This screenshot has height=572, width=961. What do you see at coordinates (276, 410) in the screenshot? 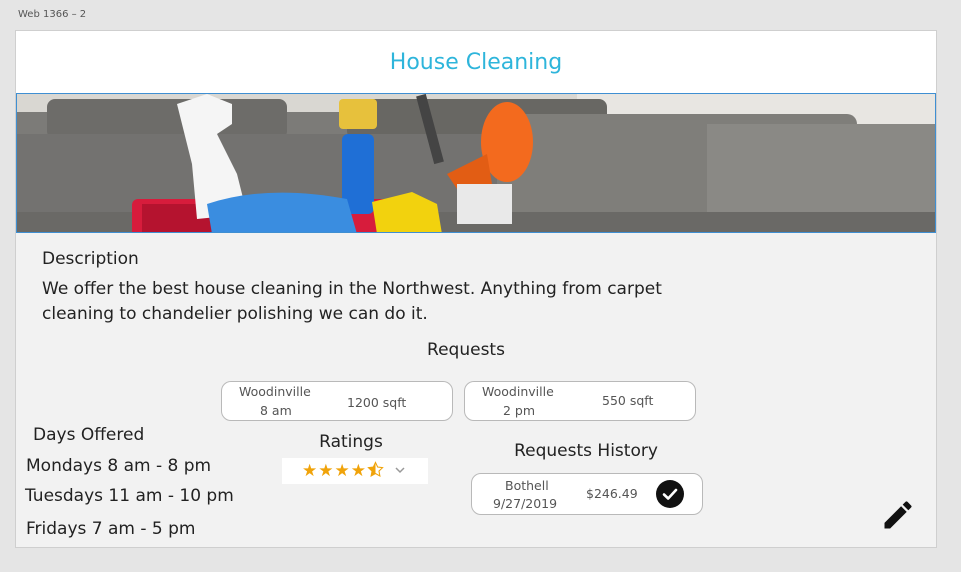
I see `request-time: 8 am` at bounding box center [276, 410].